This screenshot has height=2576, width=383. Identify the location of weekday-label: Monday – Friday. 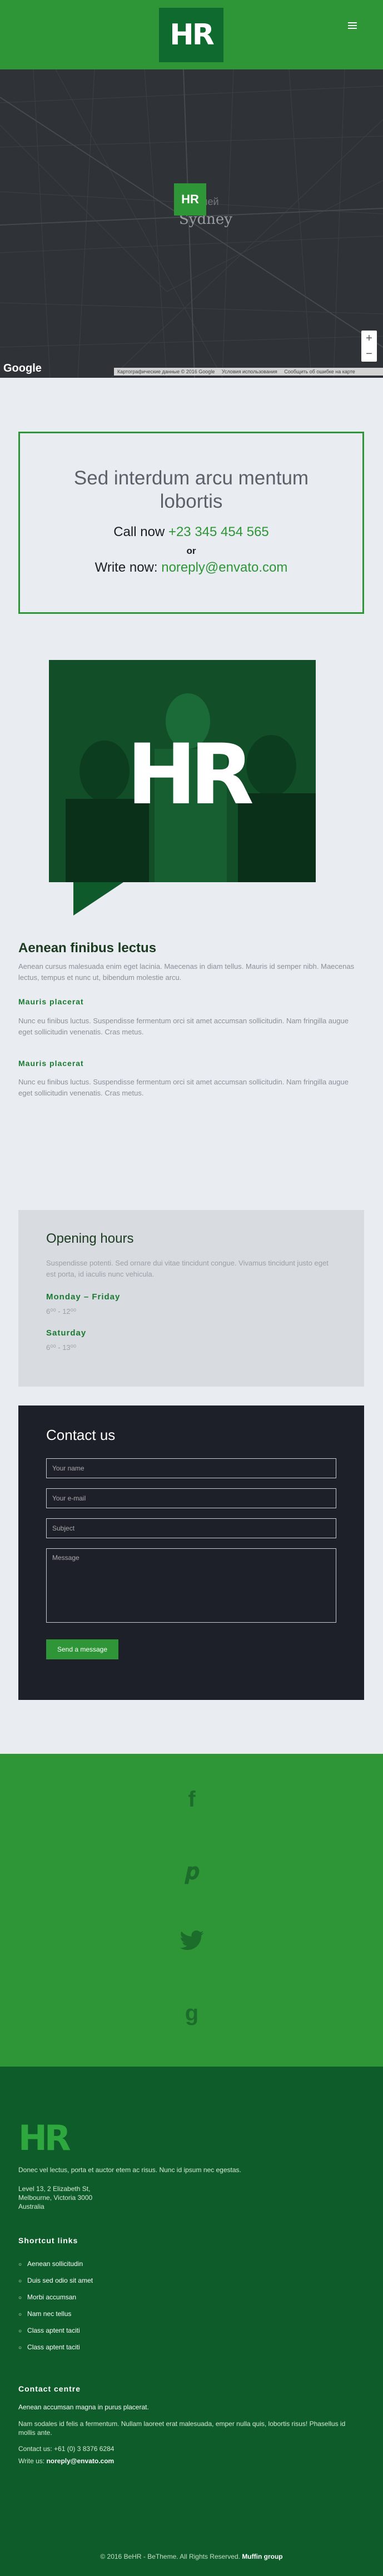
(83, 1297).